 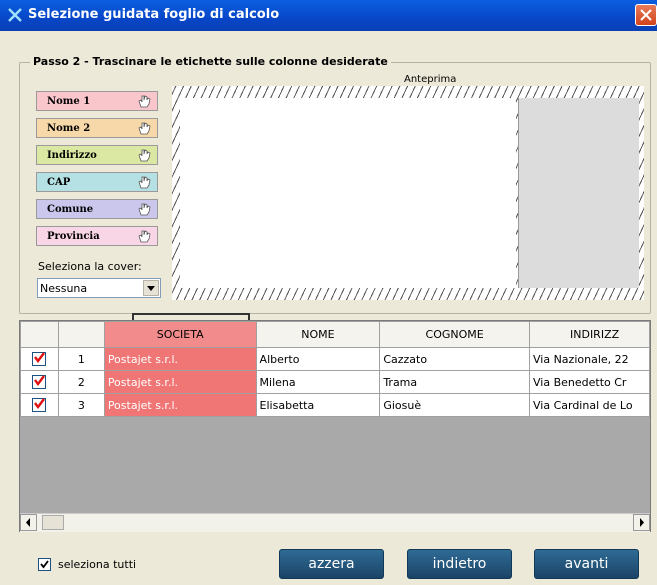 I want to click on label-chip-nome2: Nome 2, so click(x=97, y=128).